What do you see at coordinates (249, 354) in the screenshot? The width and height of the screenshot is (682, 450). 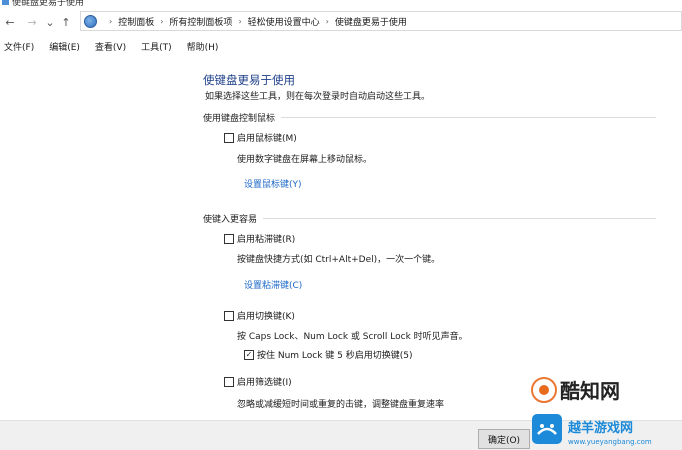 I see `num-lock-checkbox: ✓` at bounding box center [249, 354].